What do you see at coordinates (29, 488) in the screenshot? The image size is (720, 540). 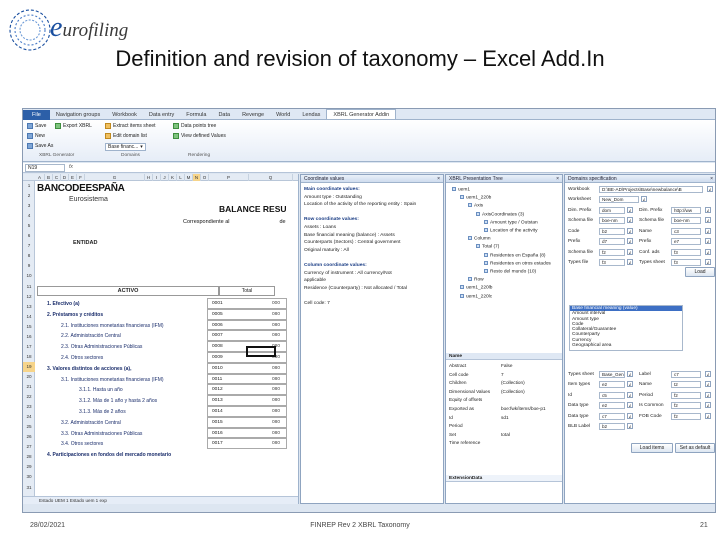 I see `row-header: 31` at bounding box center [29, 488].